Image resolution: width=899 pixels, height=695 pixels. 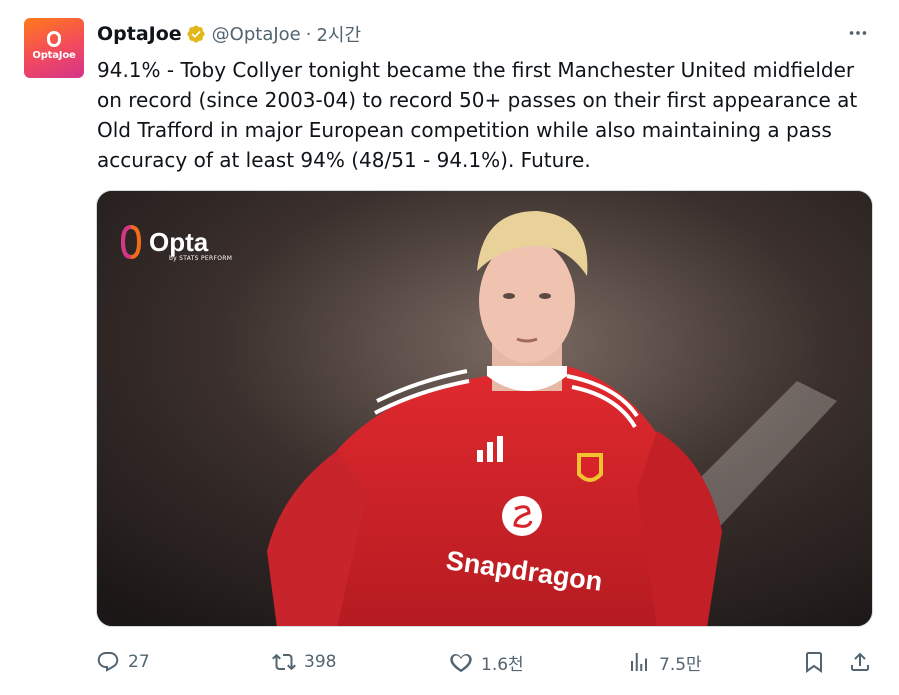 I want to click on tweet-actions-bar: 27 398 1.6천 7.5만, so click(x=486, y=662).